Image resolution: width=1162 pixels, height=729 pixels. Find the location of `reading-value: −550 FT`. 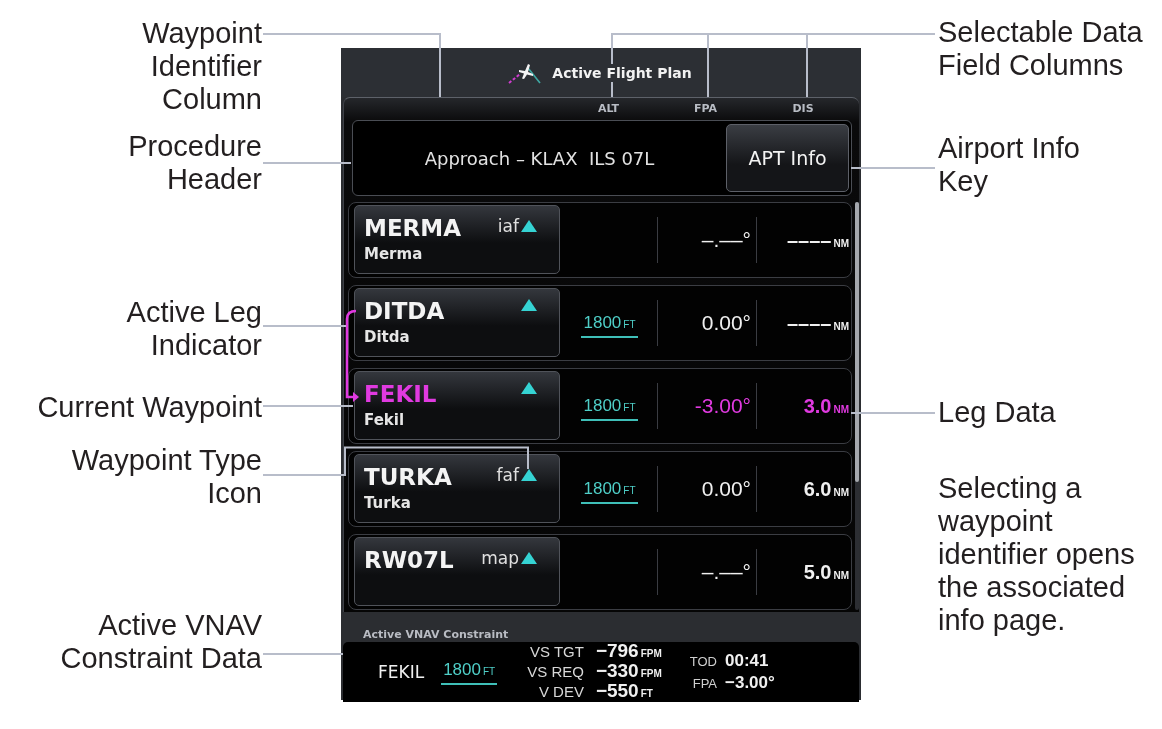

reading-value: −550 FT is located at coordinates (624, 692).